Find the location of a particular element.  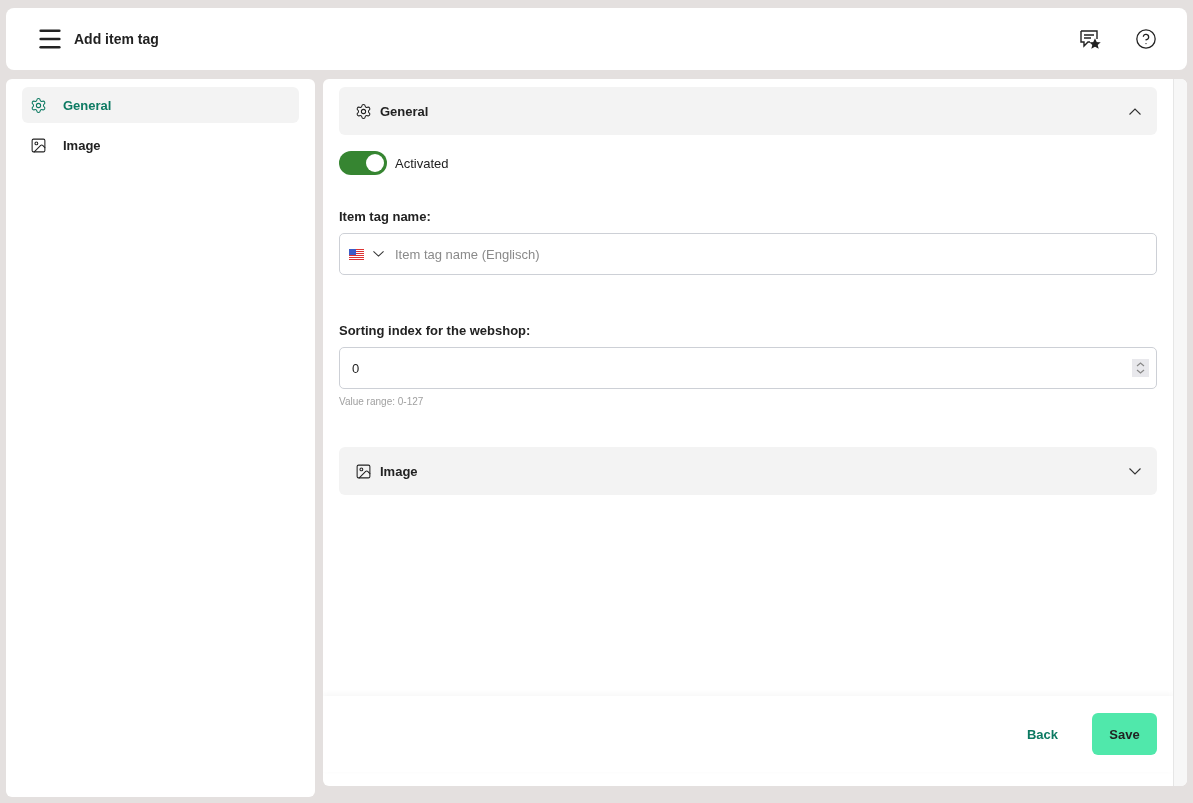

field-label: Sorting index for the webshop: is located at coordinates (435, 330).